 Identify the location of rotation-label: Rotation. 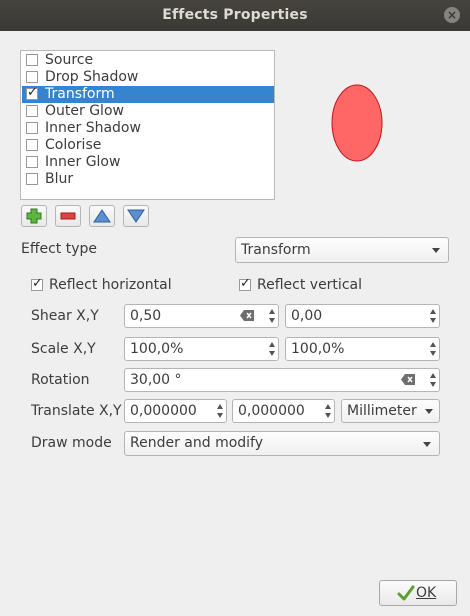
(60, 380).